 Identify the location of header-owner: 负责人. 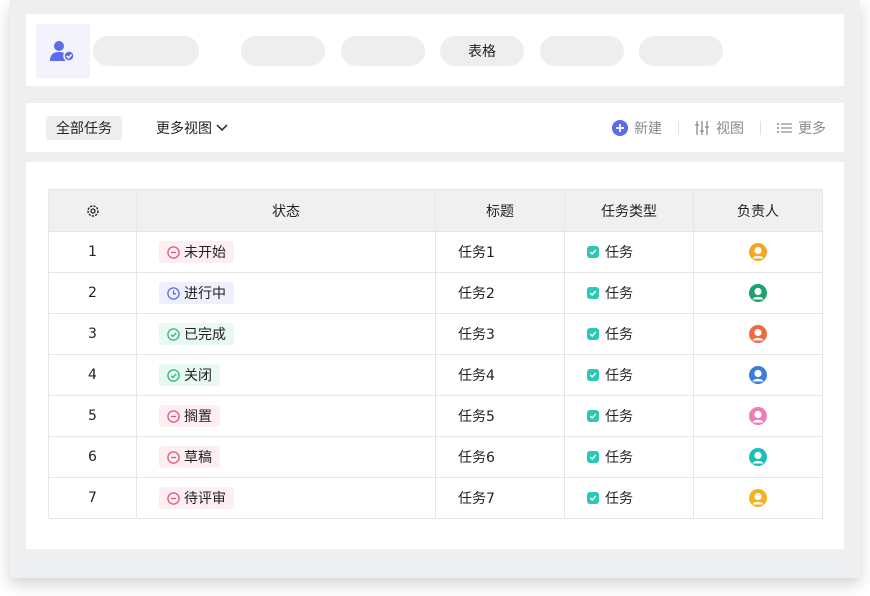
(758, 210).